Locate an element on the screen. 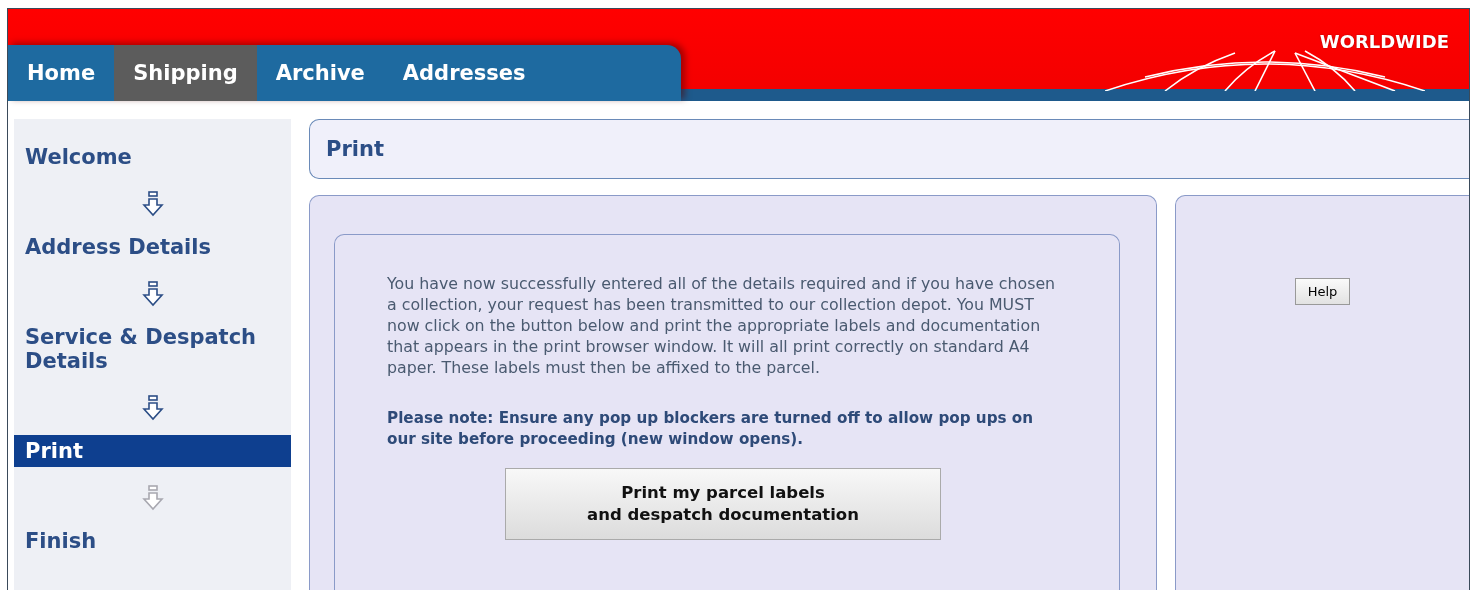 The image size is (1477, 590). nav-tab: Archive is located at coordinates (320, 73).